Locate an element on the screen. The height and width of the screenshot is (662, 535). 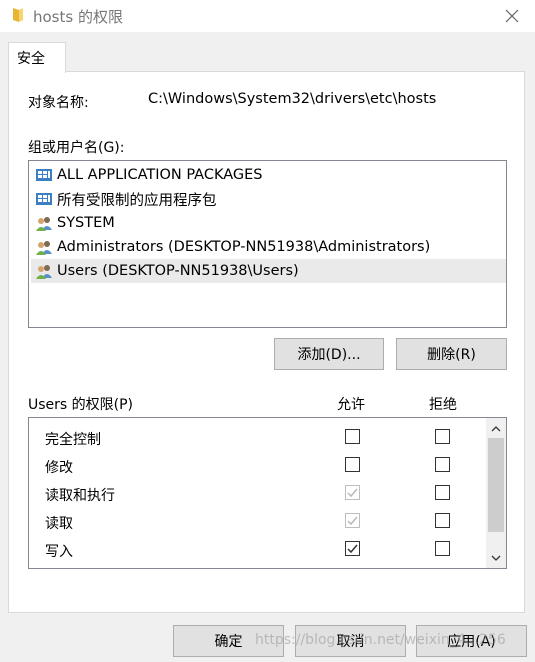
cancel-button-label: 取消 is located at coordinates (350, 642).